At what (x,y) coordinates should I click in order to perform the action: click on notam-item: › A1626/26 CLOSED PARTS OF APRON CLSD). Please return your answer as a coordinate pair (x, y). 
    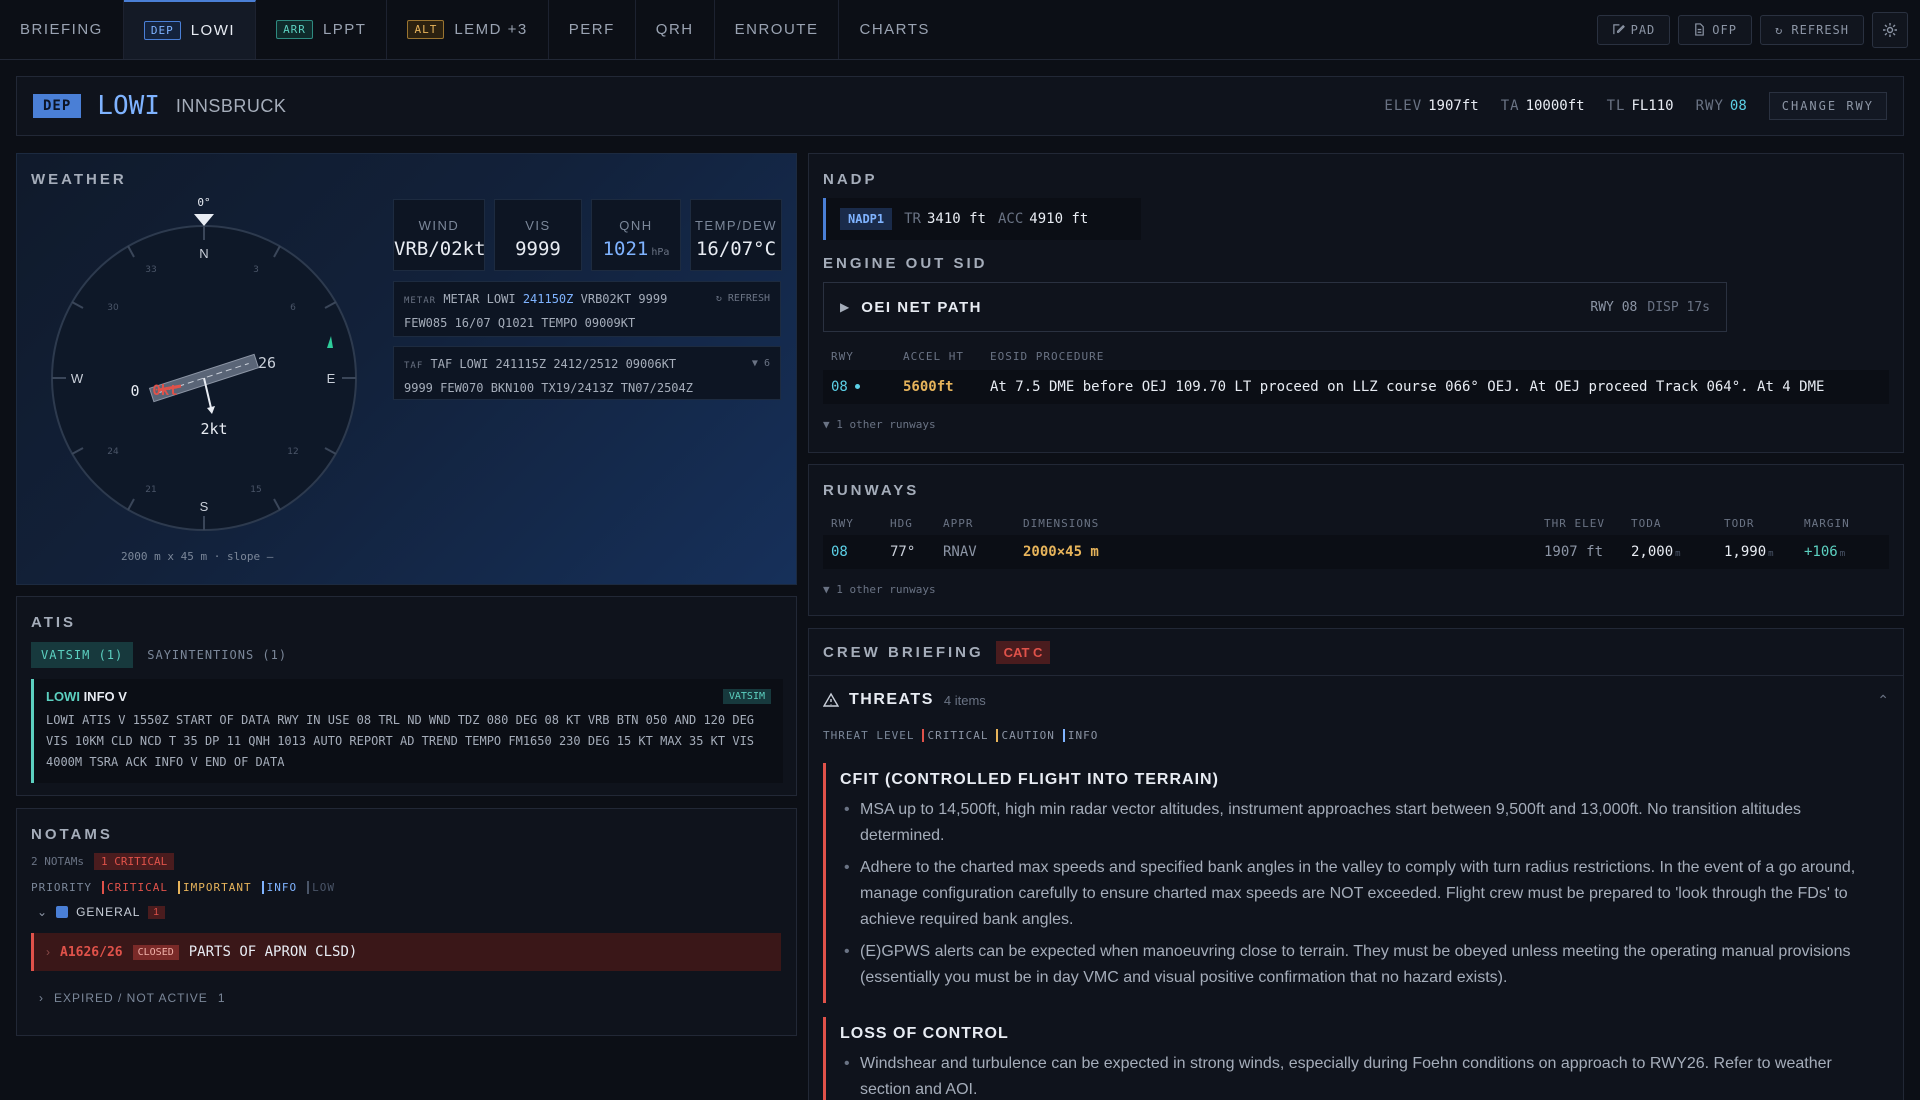
    Looking at the image, I should click on (406, 952).